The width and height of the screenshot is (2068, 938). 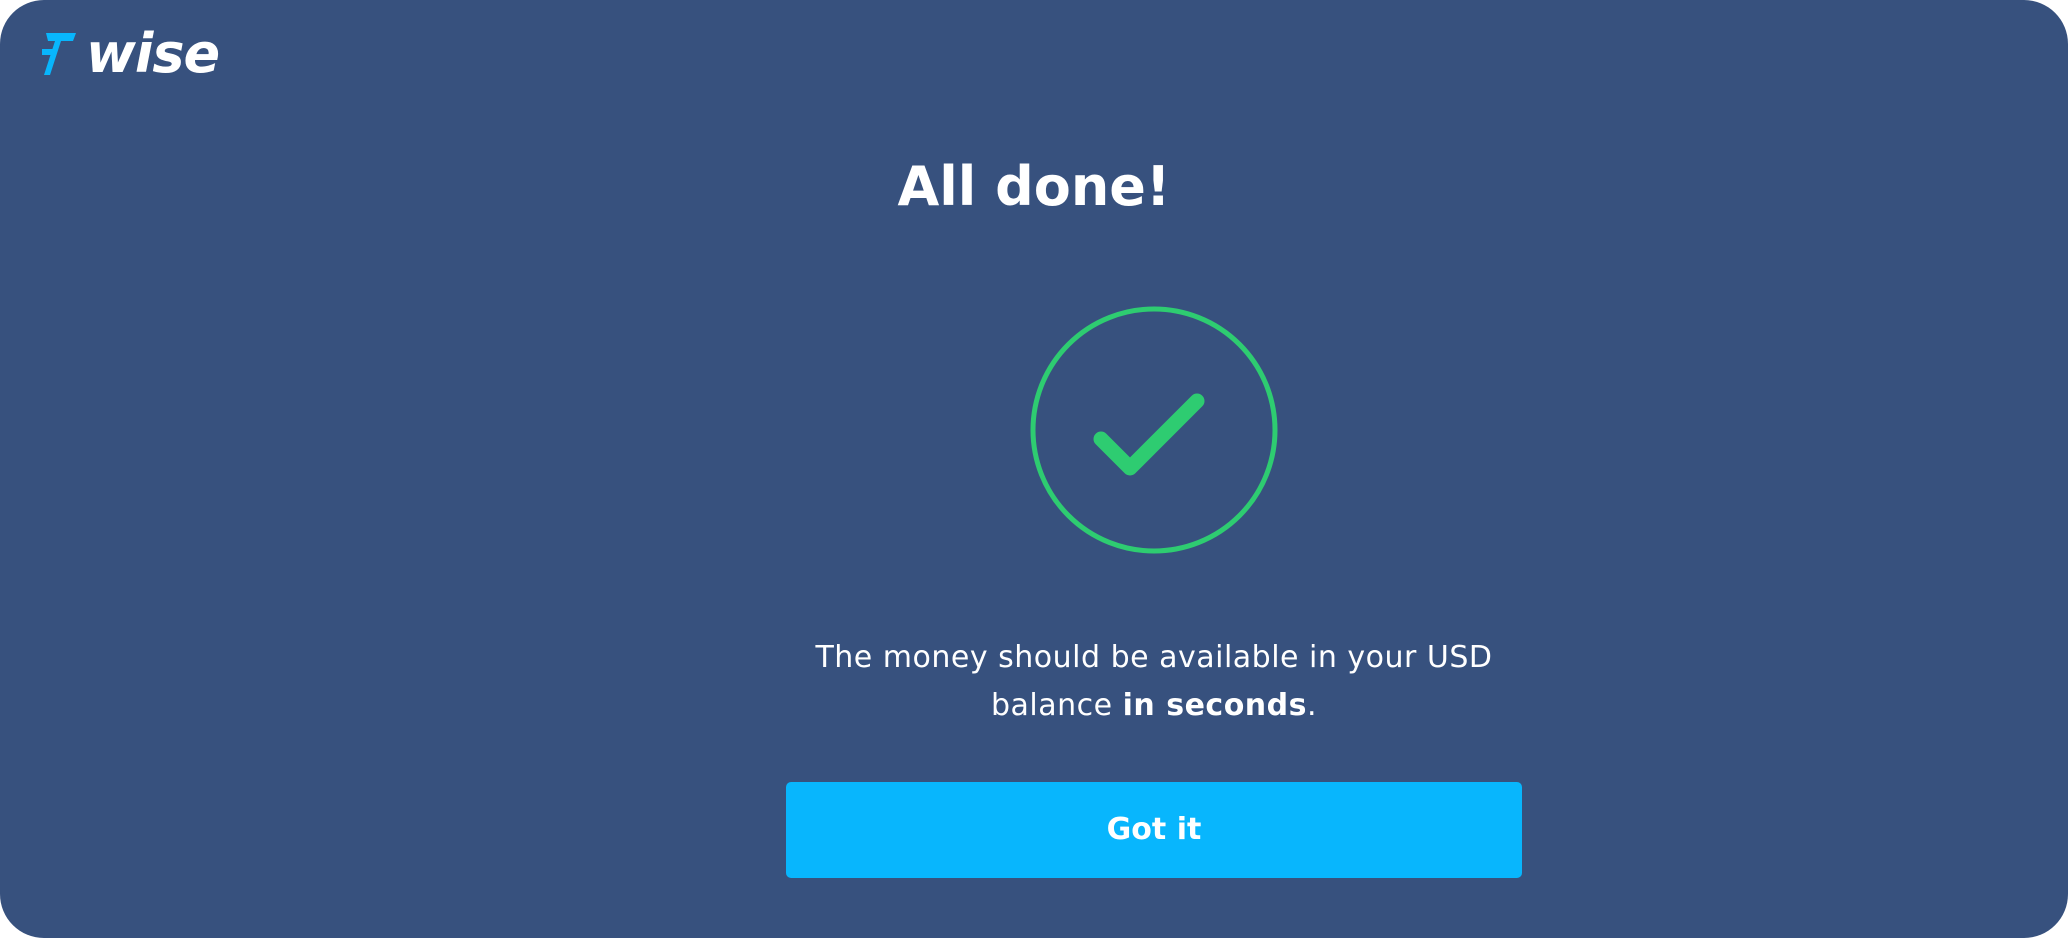 What do you see at coordinates (59, 54) in the screenshot?
I see `wise-flag-icon` at bounding box center [59, 54].